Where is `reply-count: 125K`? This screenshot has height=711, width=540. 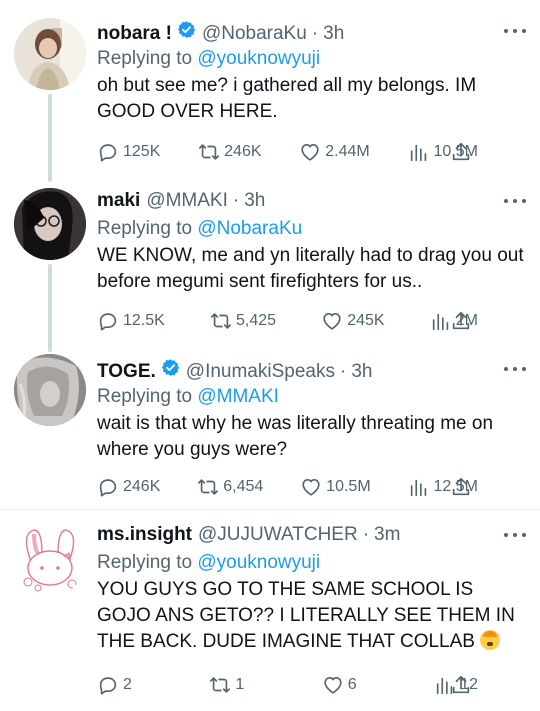 reply-count: 125K is located at coordinates (142, 151).